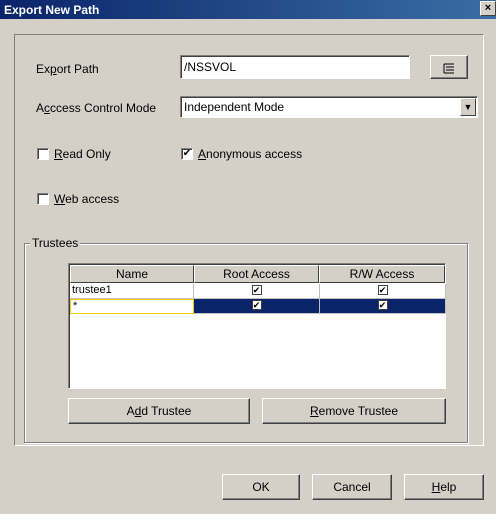 This screenshot has height=514, width=496. What do you see at coordinates (256, 274) in the screenshot?
I see `column-header-root-access: Root Access` at bounding box center [256, 274].